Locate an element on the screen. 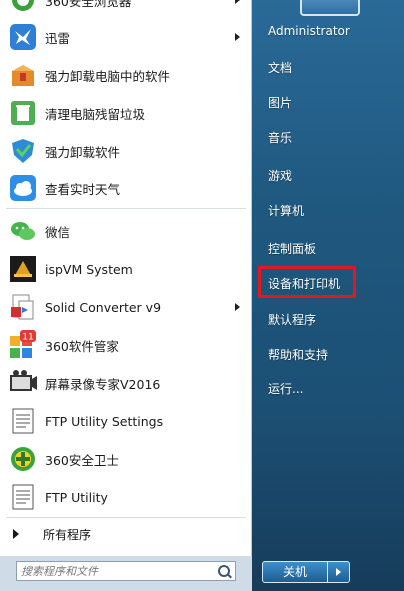 This screenshot has height=591, width=404. all-programs-button: 所有程序 is located at coordinates (126, 534).